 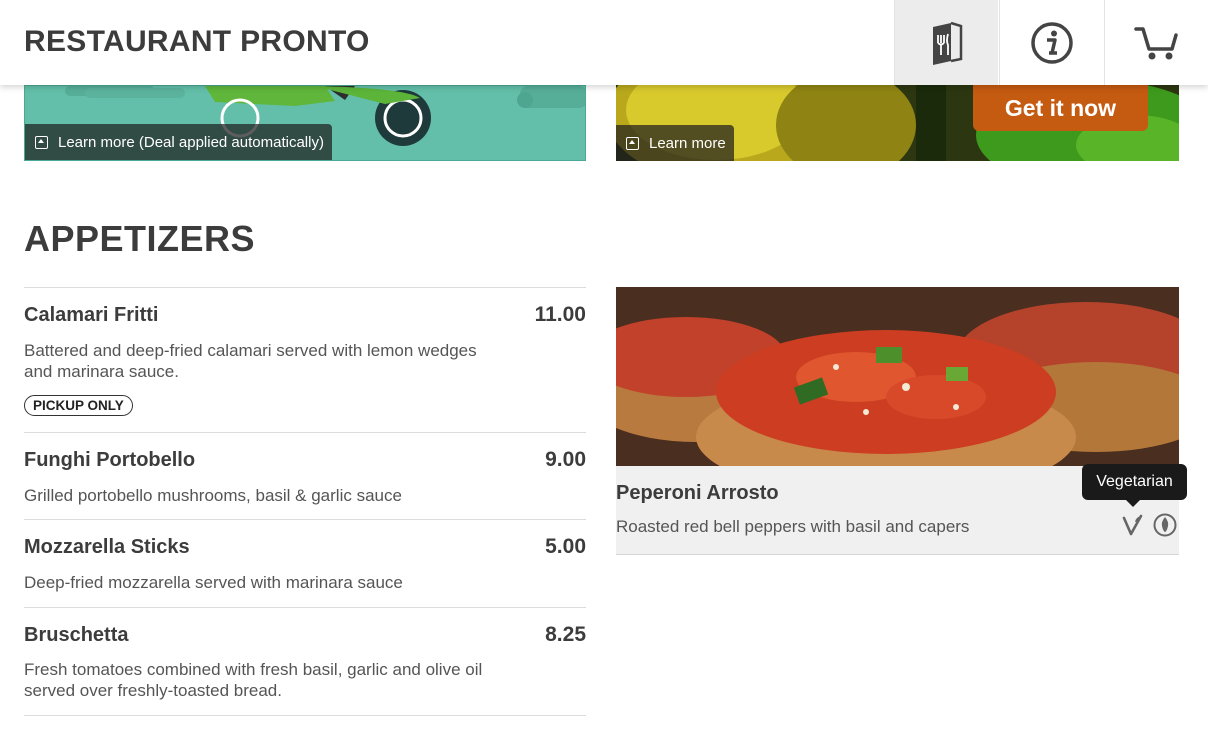 I want to click on item-price: 8.25, so click(x=565, y=634).